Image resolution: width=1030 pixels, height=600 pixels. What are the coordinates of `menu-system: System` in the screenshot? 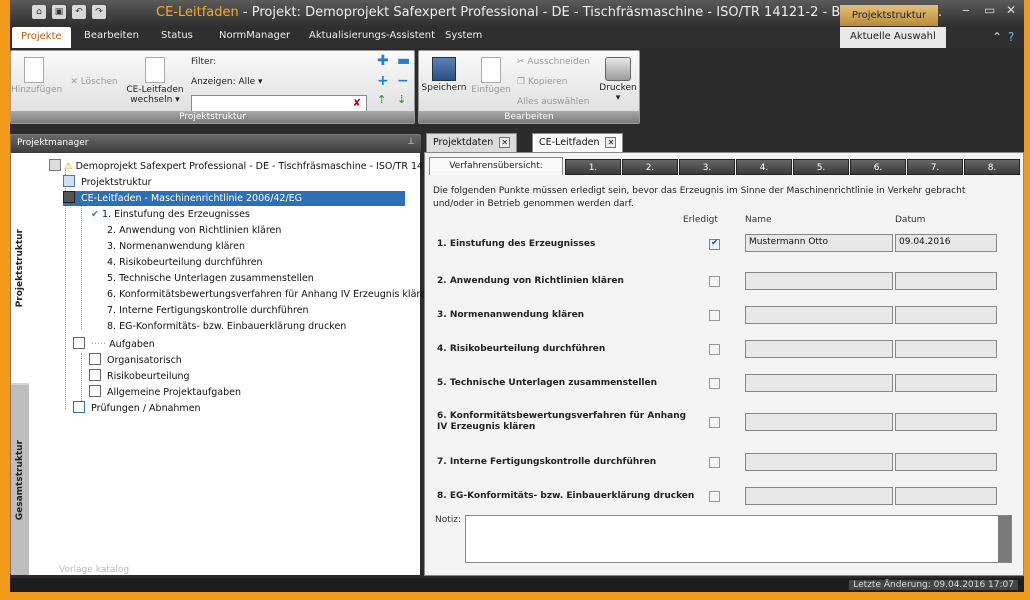 It's located at (463, 35).